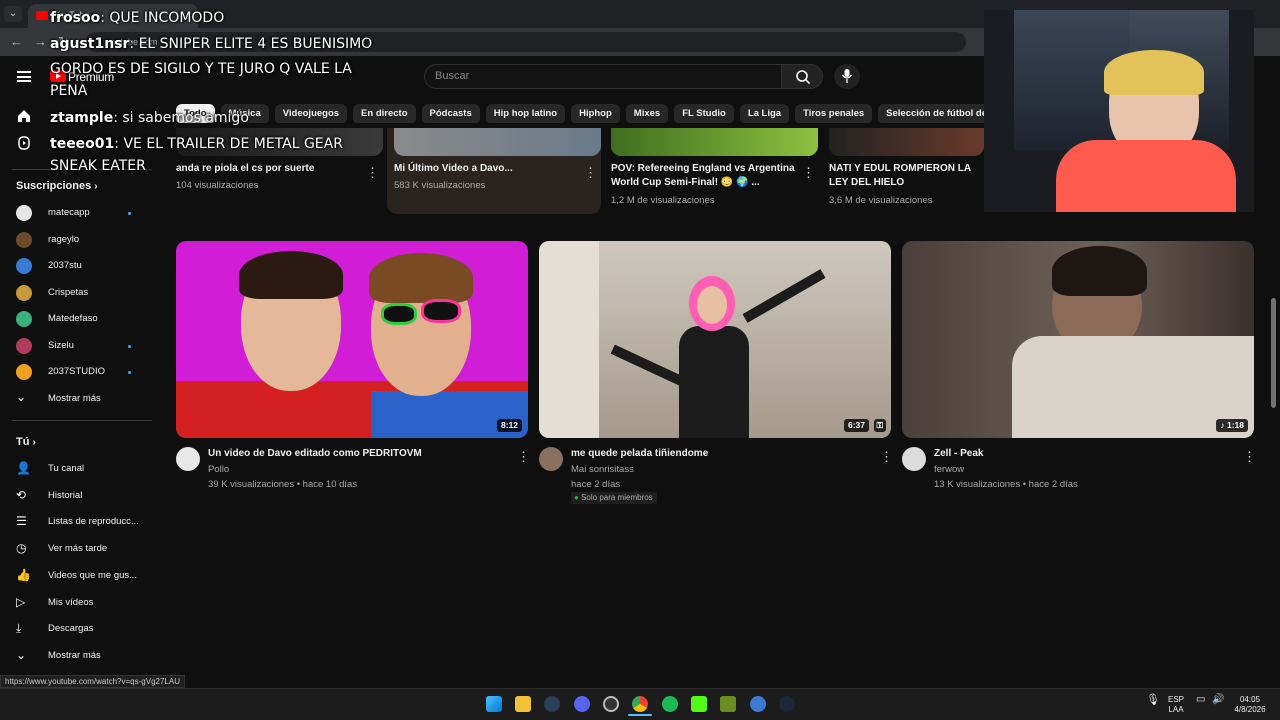 Image resolution: width=1280 pixels, height=720 pixels. Describe the element at coordinates (77, 399) in the screenshot. I see `subs-show-more: ⌄ Mostrar más` at that location.